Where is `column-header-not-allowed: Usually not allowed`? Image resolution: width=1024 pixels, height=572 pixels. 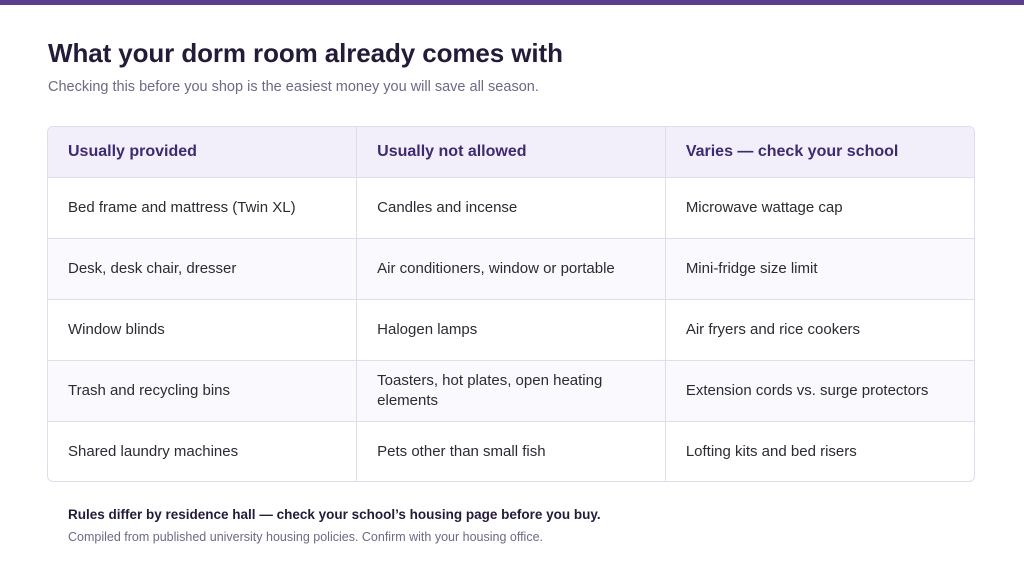 column-header-not-allowed: Usually not allowed is located at coordinates (511, 152).